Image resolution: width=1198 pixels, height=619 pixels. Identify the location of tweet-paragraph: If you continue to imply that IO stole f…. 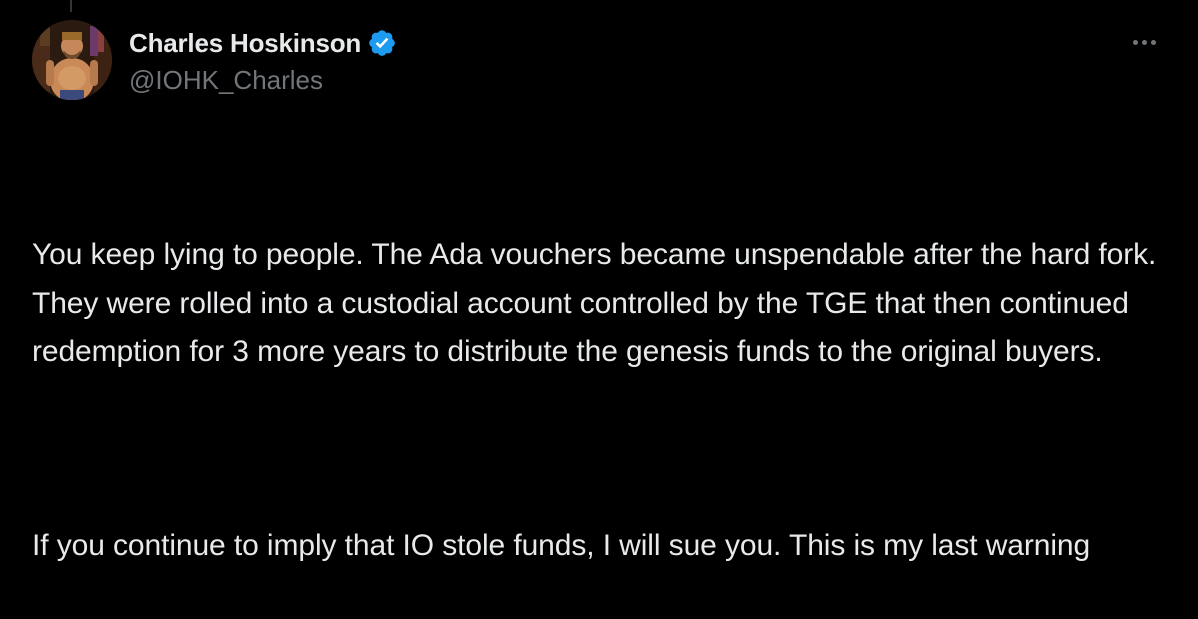
(561, 545).